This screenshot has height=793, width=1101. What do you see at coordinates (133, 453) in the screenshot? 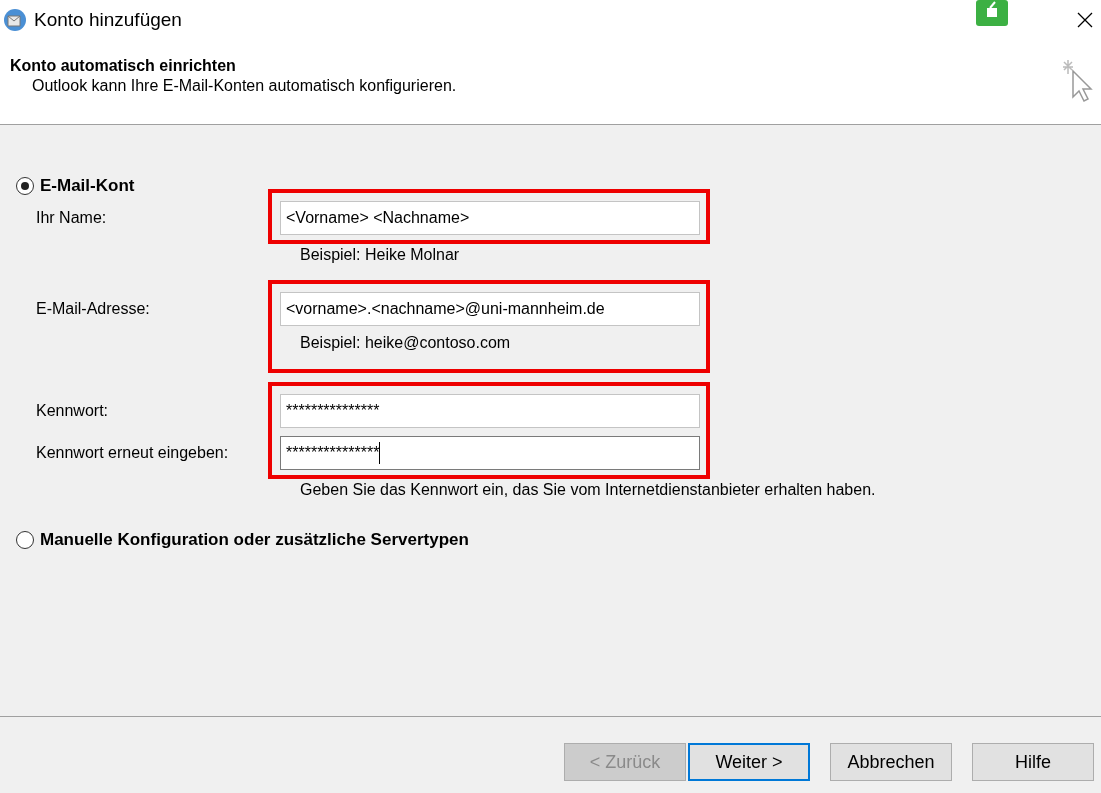
I see `field-label: Kennwort erneut eingeben:` at bounding box center [133, 453].